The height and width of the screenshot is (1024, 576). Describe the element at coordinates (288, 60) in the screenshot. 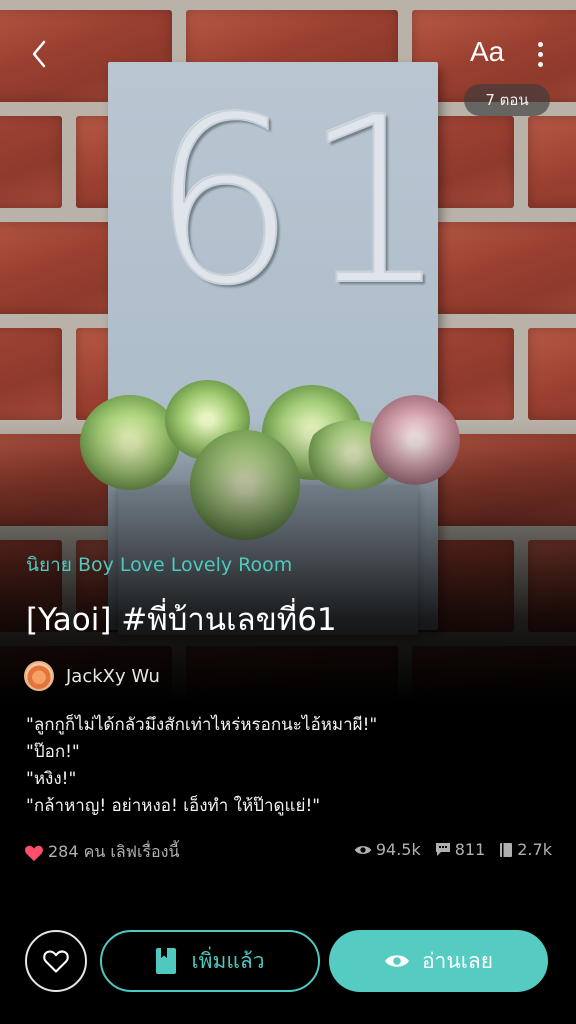

I see `top-bar: Aa 7 ตอน` at that location.